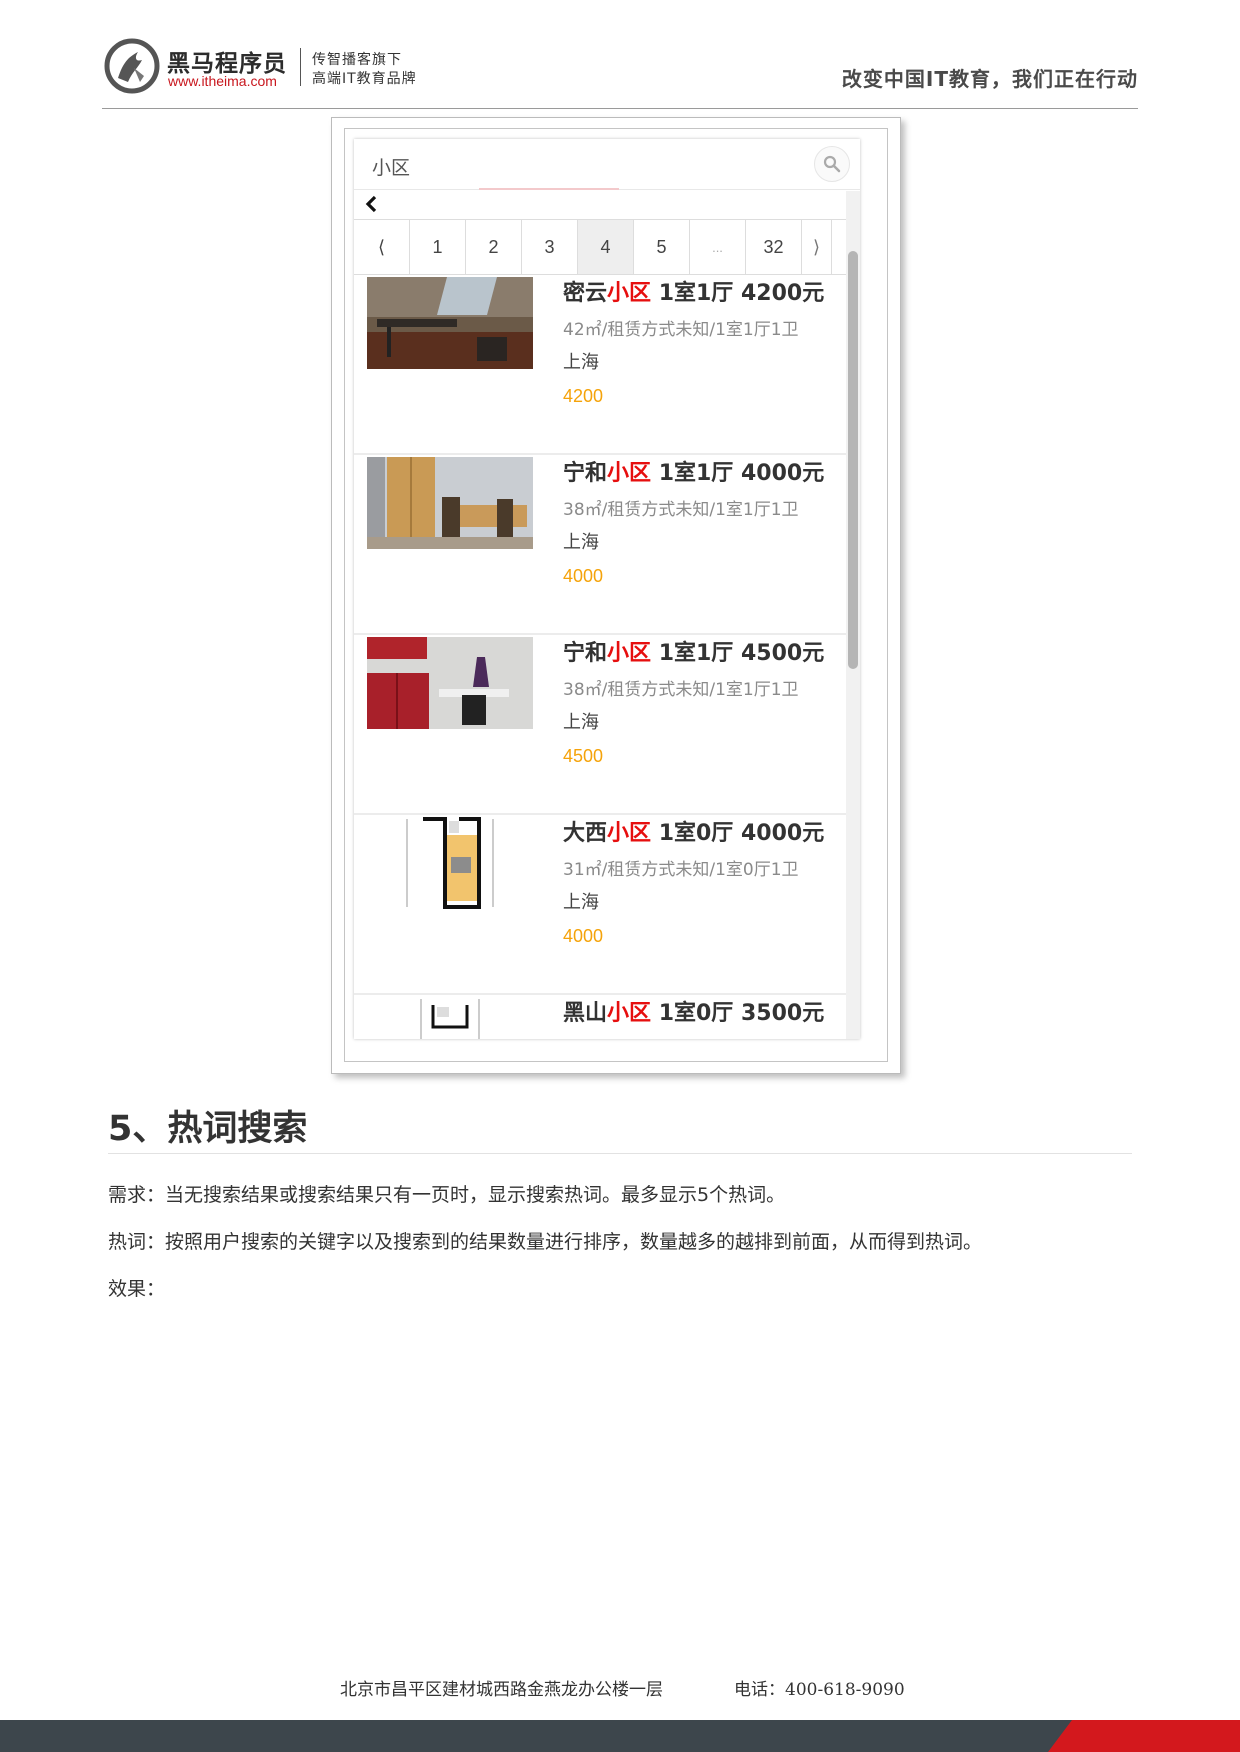 The height and width of the screenshot is (1752, 1240). I want to click on page-prev-button: ⟨, so click(382, 247).